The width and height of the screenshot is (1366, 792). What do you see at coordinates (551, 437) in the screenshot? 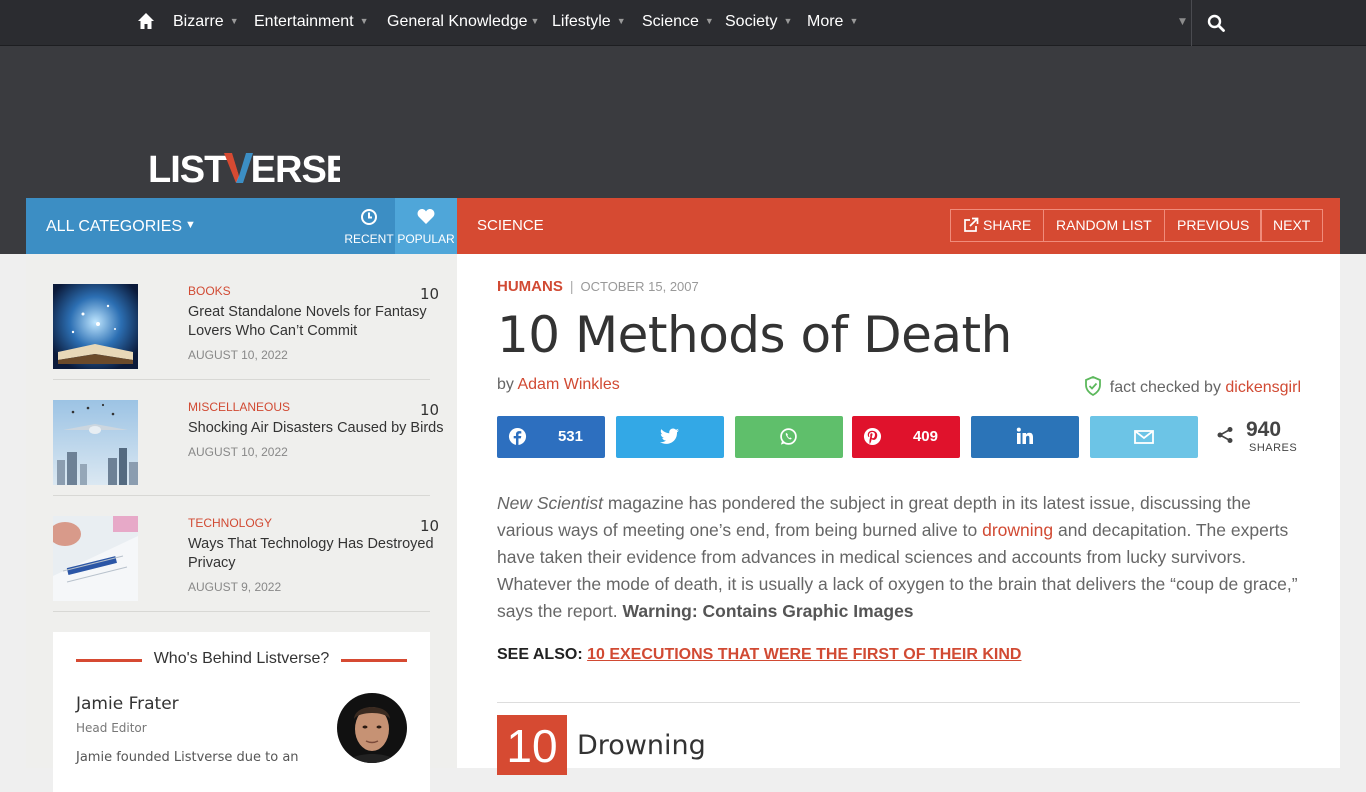
I see `facebook-share-button: 531` at bounding box center [551, 437].